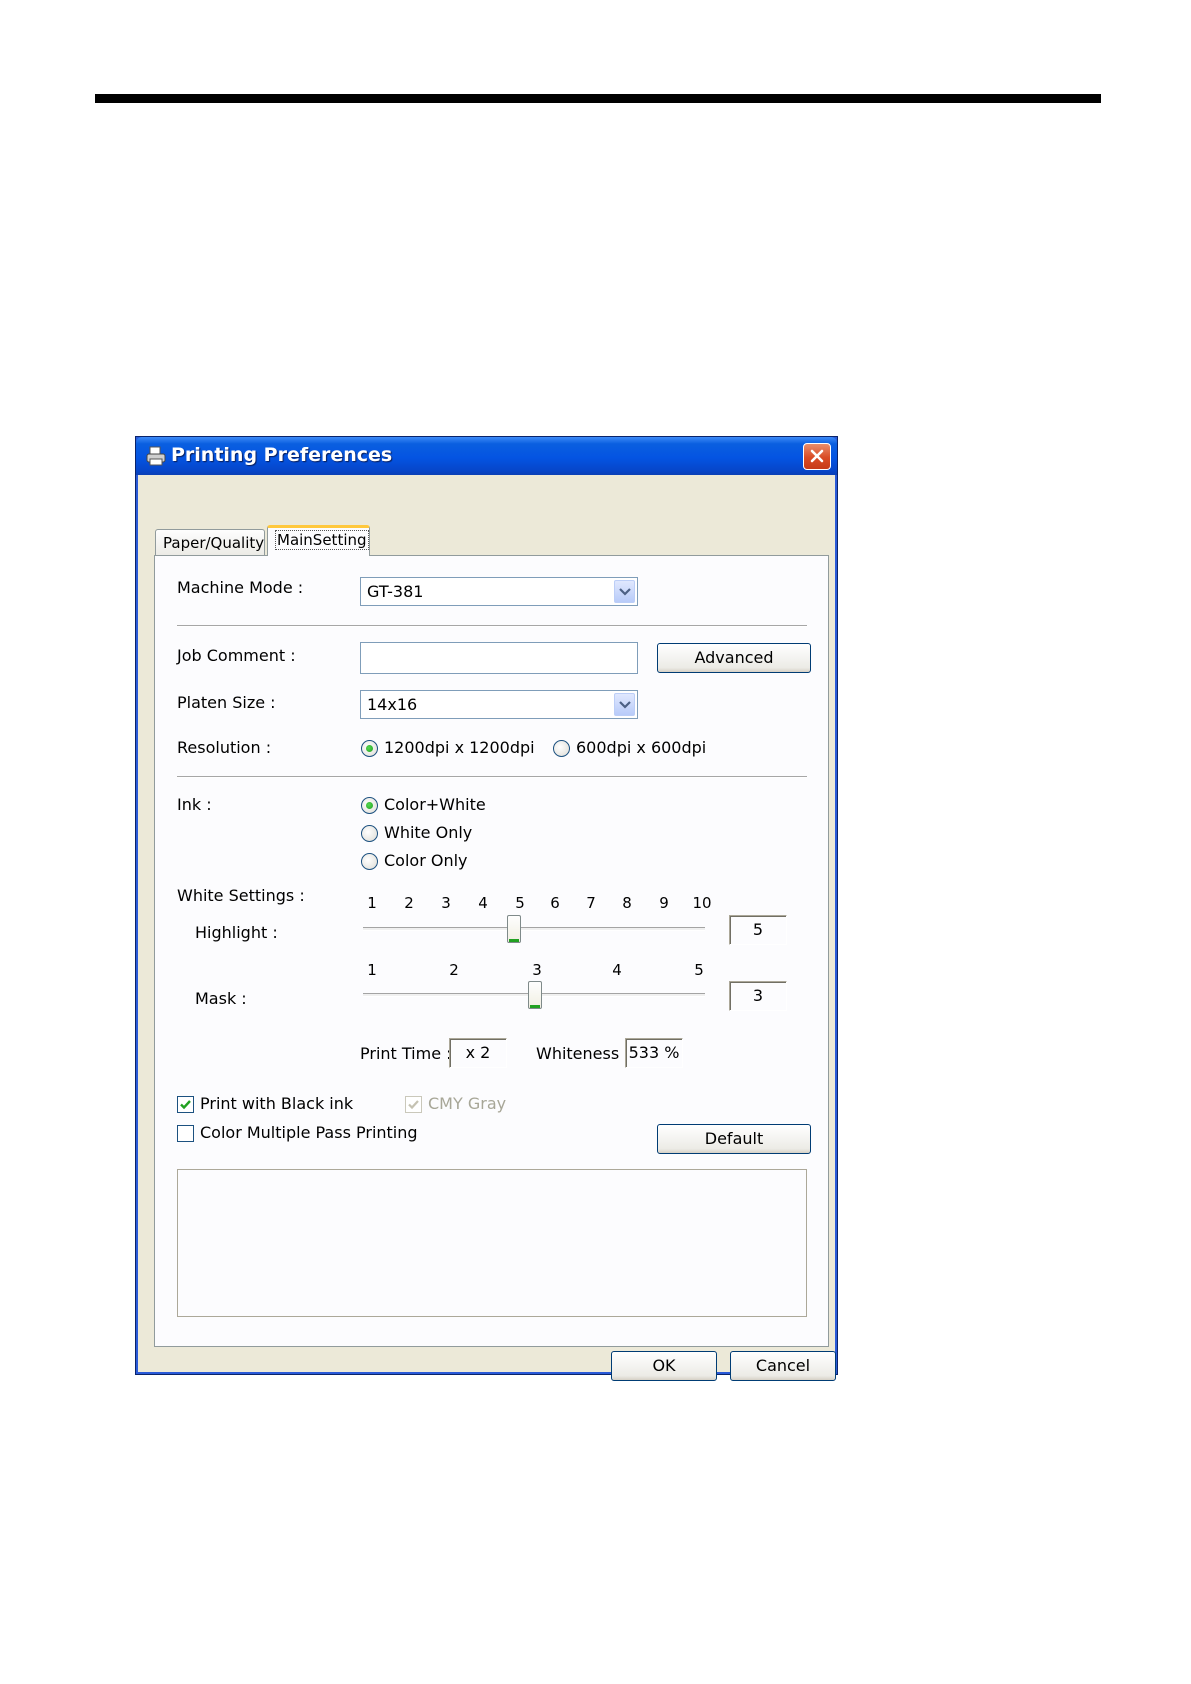  Describe the element at coordinates (435, 804) in the screenshot. I see `ink-color-white-label: Color+White` at that location.